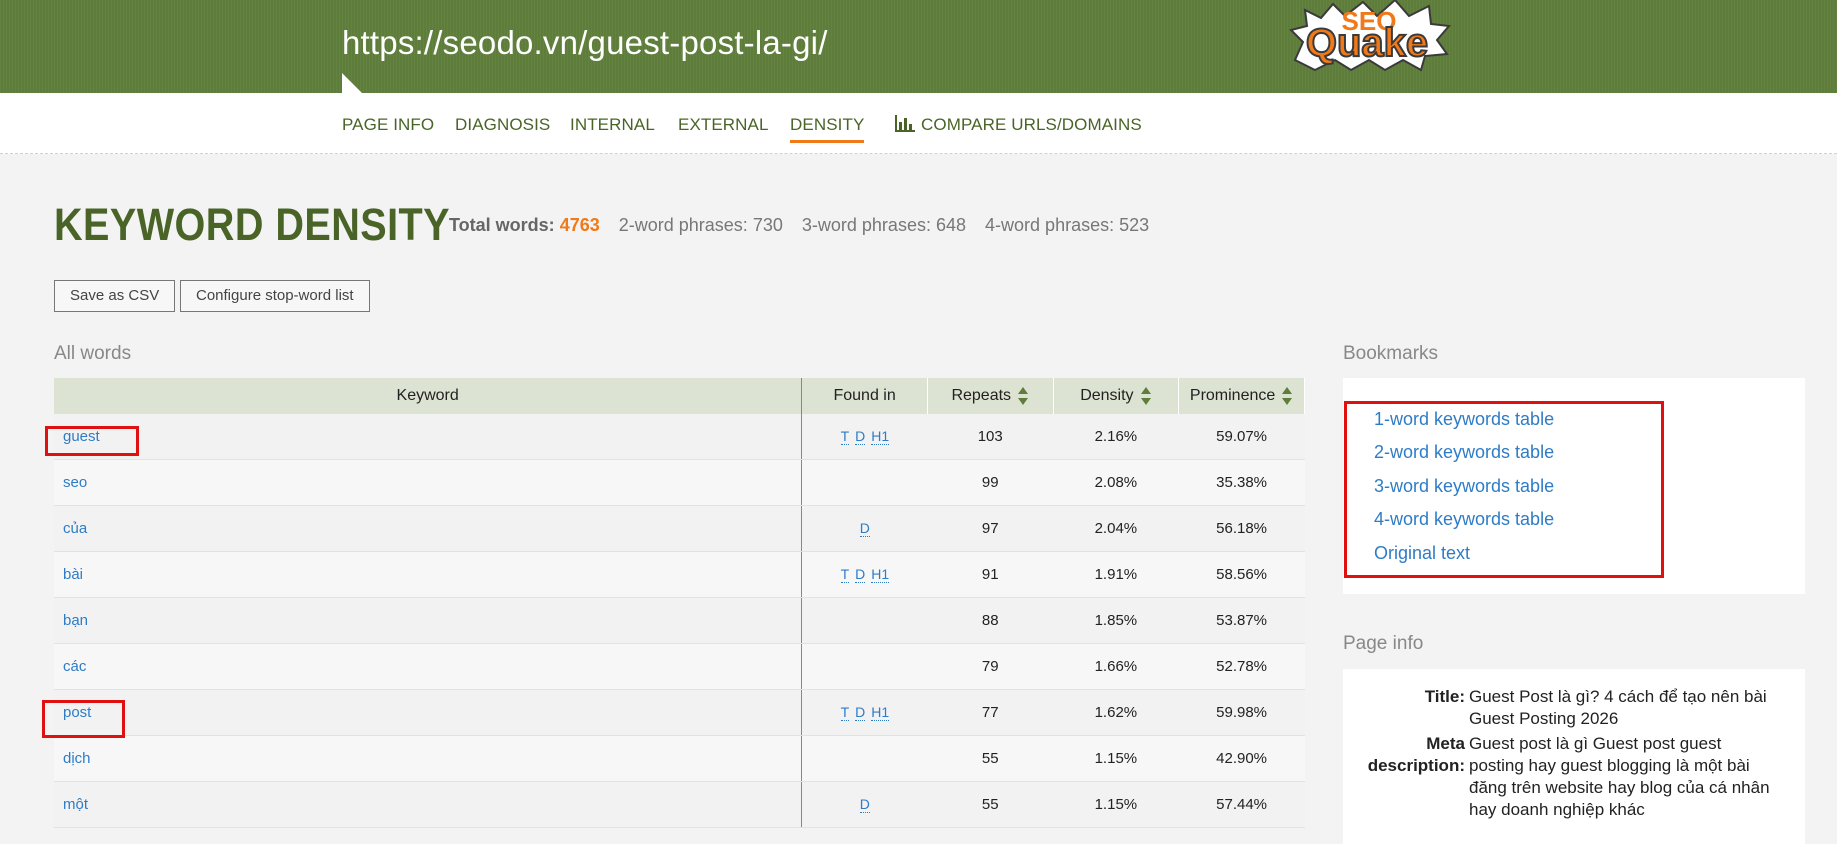  I want to click on keyword-link: của, so click(75, 528).